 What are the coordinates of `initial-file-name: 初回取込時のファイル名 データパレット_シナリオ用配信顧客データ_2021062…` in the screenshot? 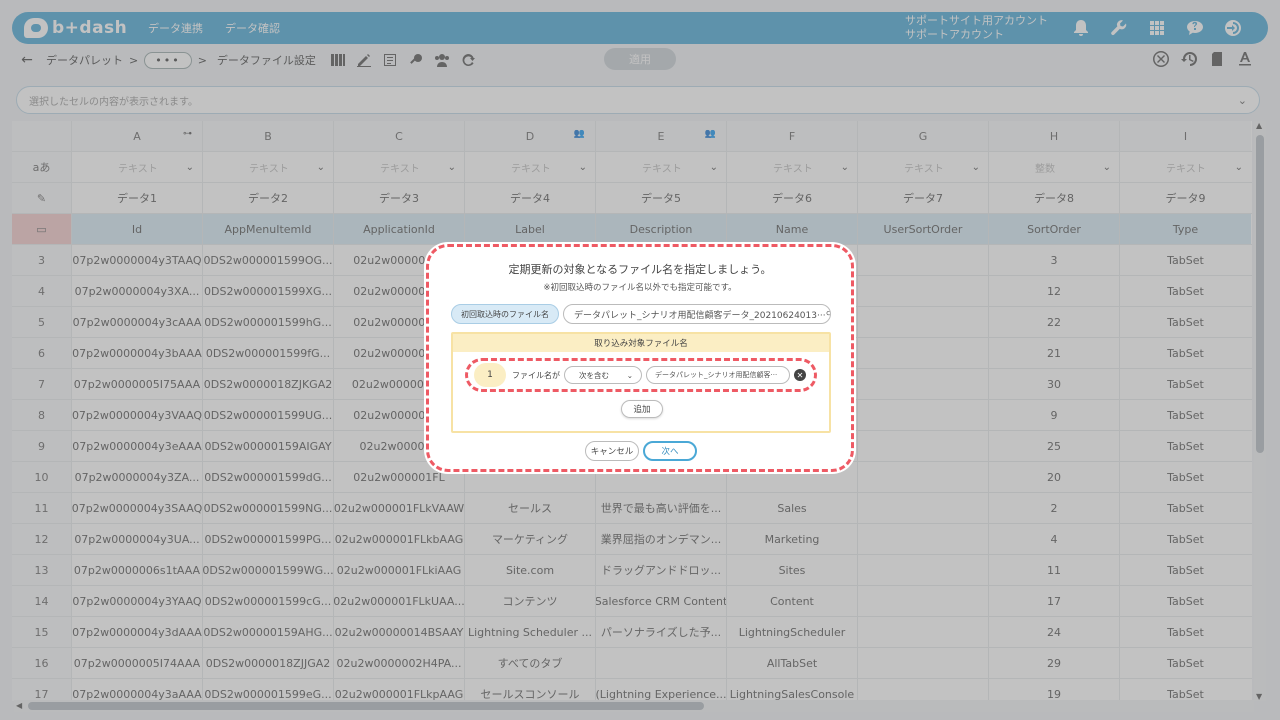 It's located at (641, 314).